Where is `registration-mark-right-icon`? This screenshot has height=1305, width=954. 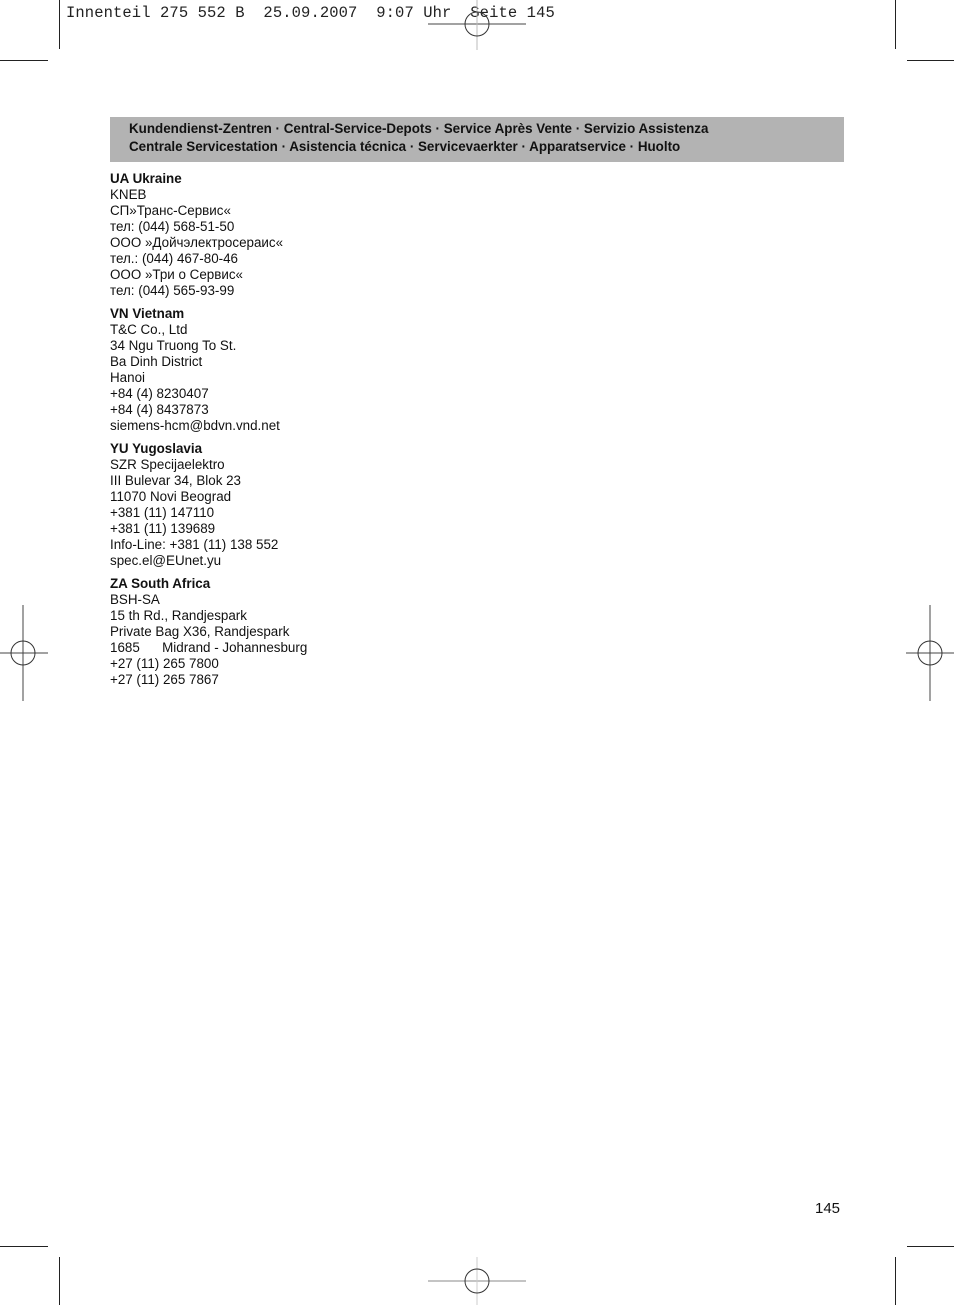
registration-mark-right-icon is located at coordinates (930, 653).